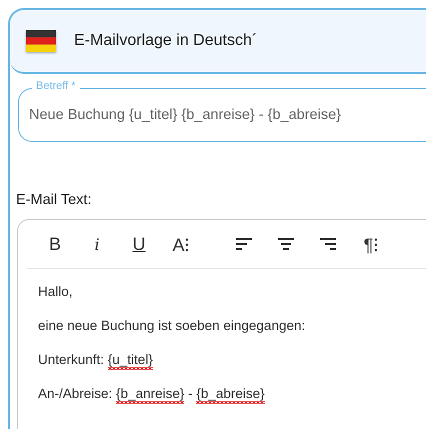 The height and width of the screenshot is (429, 426). I want to click on text-button: ¶⁝, so click(371, 244).